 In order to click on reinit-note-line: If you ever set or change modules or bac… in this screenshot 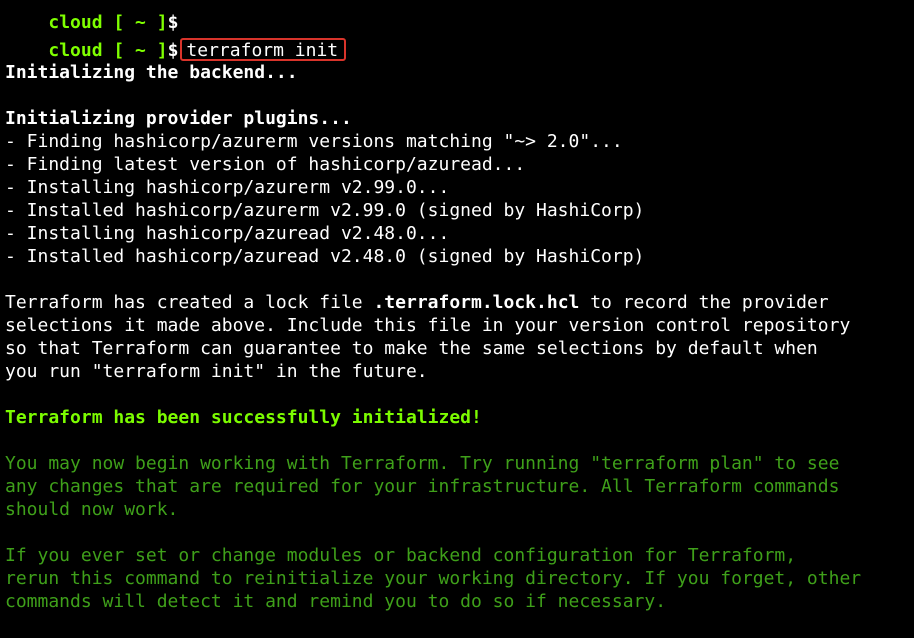, I will do `click(401, 555)`.